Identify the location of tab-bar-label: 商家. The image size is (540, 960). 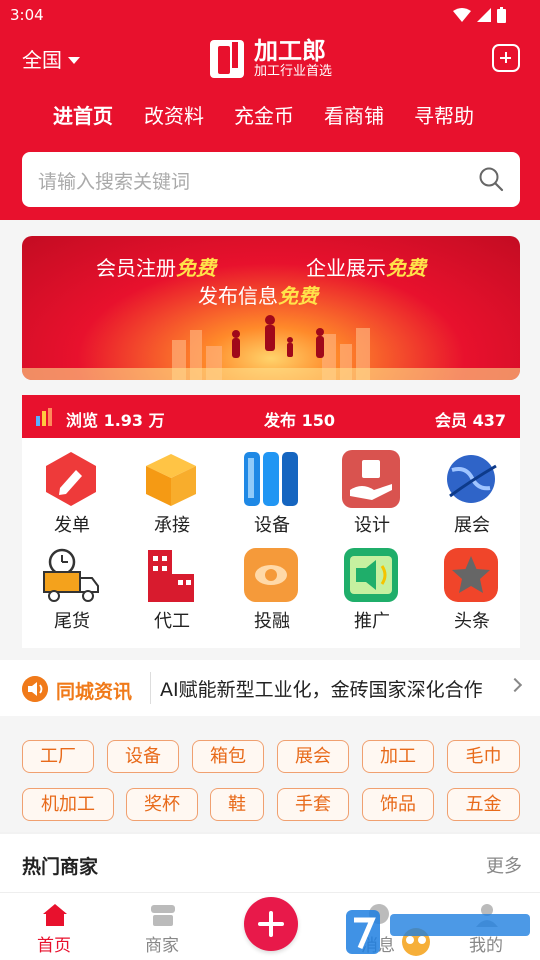
(162, 946).